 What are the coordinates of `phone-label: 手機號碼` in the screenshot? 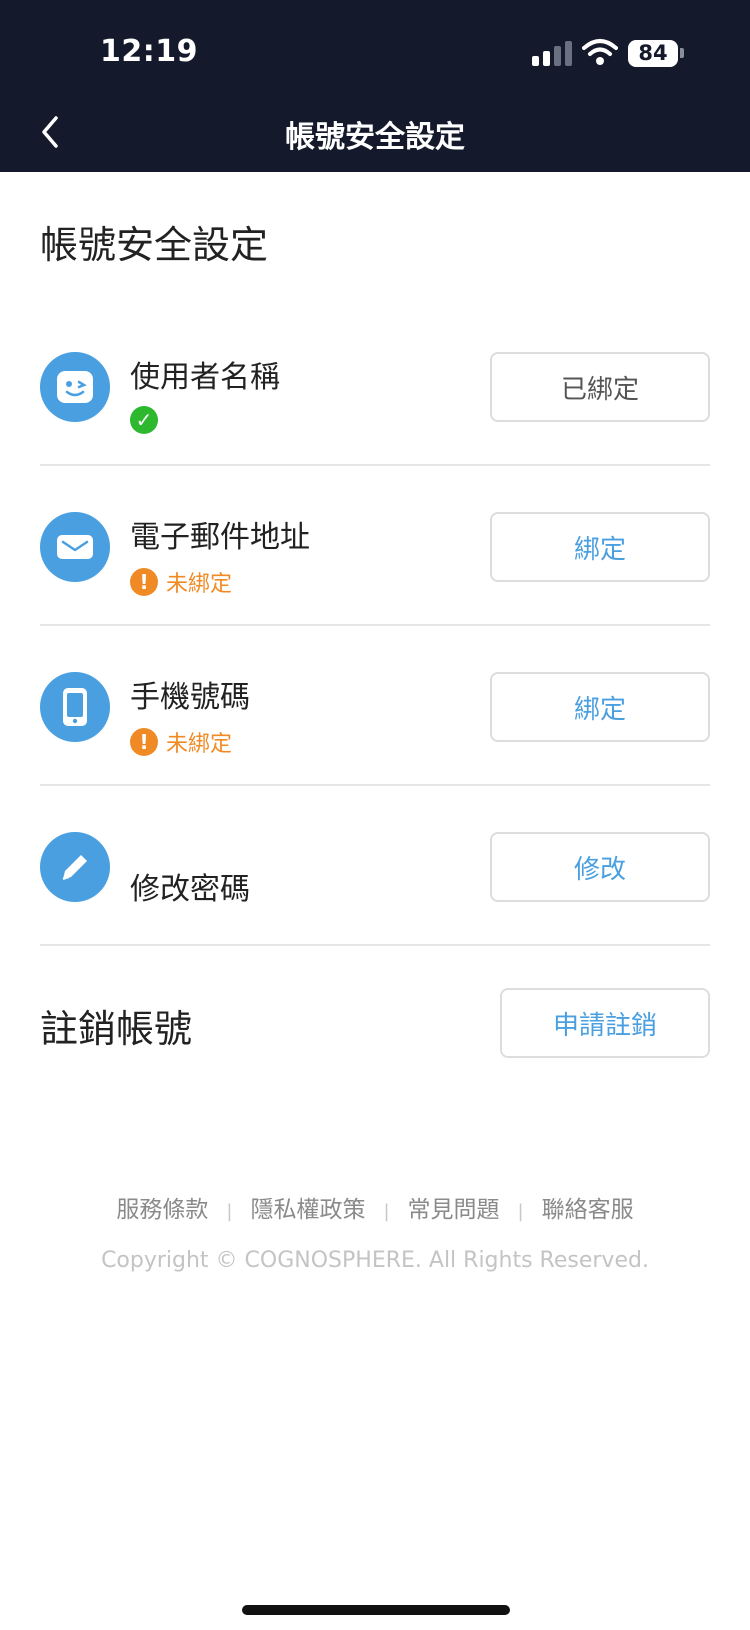 It's located at (190, 697).